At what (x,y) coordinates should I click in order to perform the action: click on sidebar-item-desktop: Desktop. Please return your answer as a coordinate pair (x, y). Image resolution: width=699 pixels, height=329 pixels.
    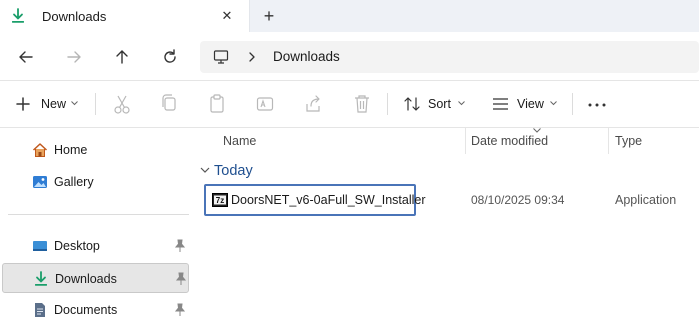
    Looking at the image, I should click on (95, 246).